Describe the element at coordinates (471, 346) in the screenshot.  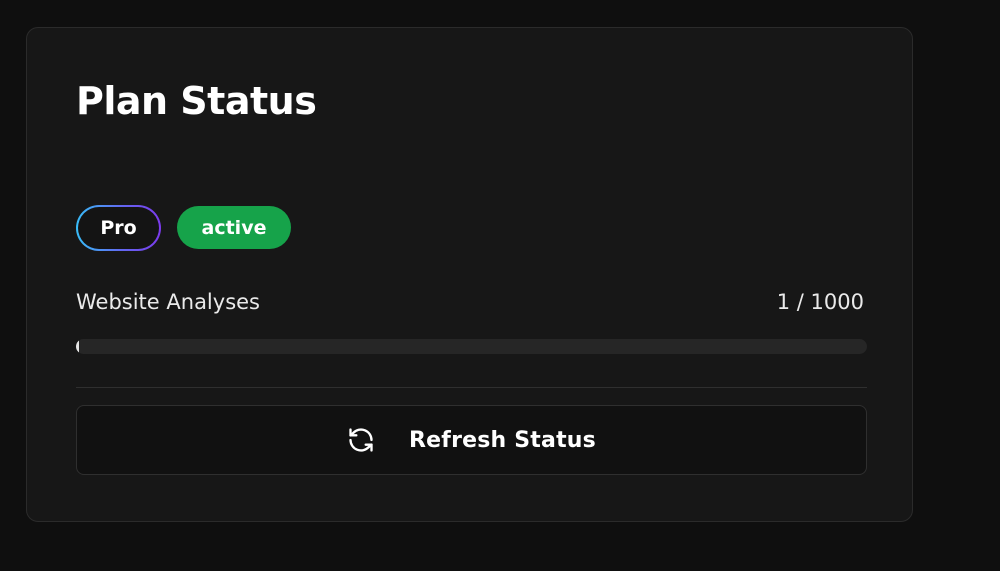
I see `usage-progress-bar` at that location.